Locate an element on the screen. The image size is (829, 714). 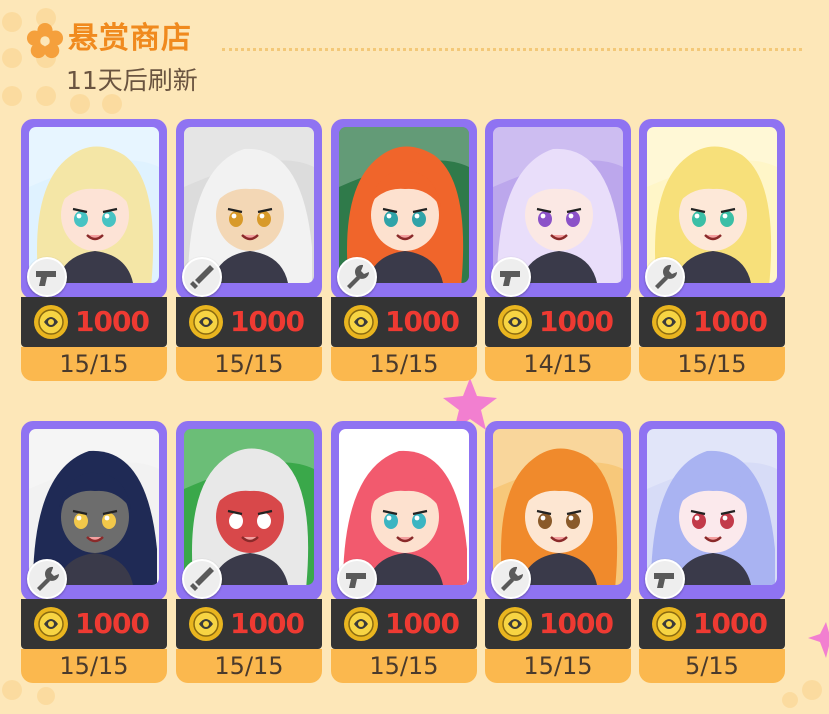
shop-item-card: 1000 14/15 is located at coordinates (558, 250).